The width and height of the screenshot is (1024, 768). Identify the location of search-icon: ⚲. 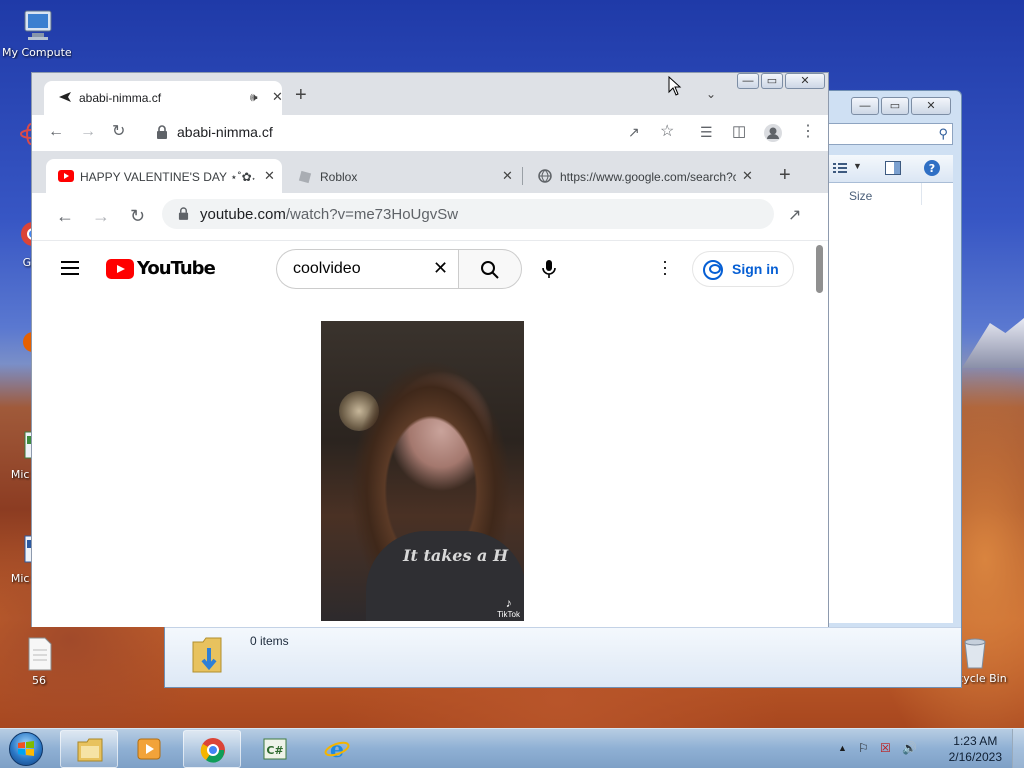
(943, 133).